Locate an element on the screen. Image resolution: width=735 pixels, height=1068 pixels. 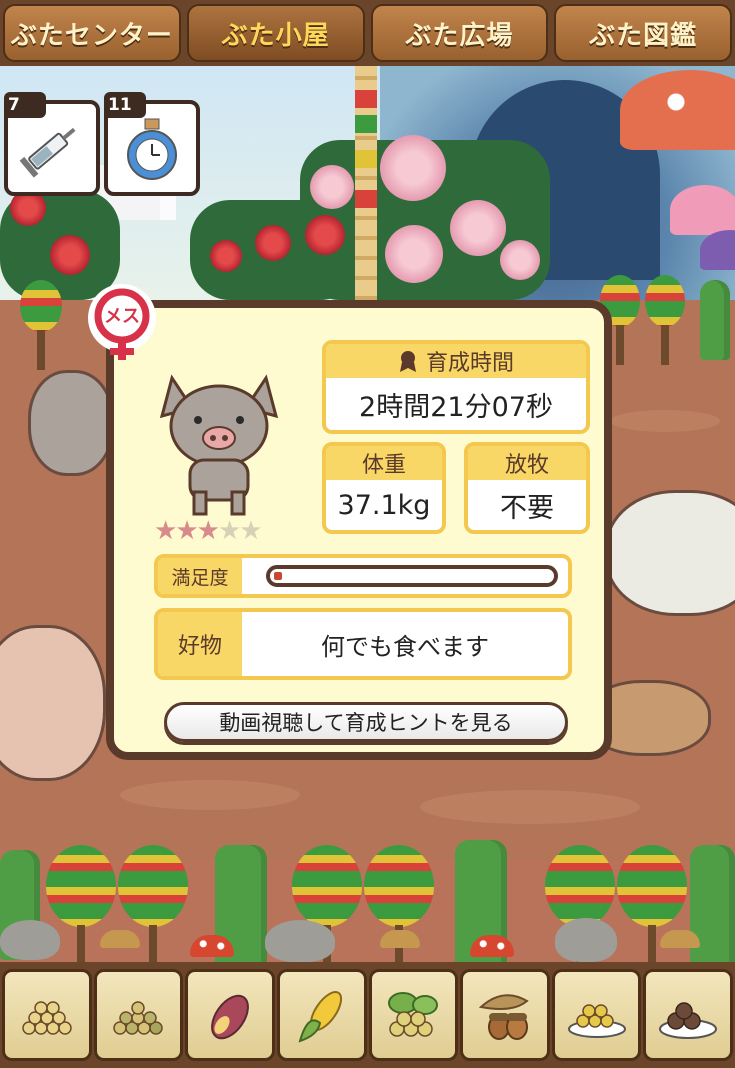
leafy-seeds-icon is located at coordinates (413, 1014).